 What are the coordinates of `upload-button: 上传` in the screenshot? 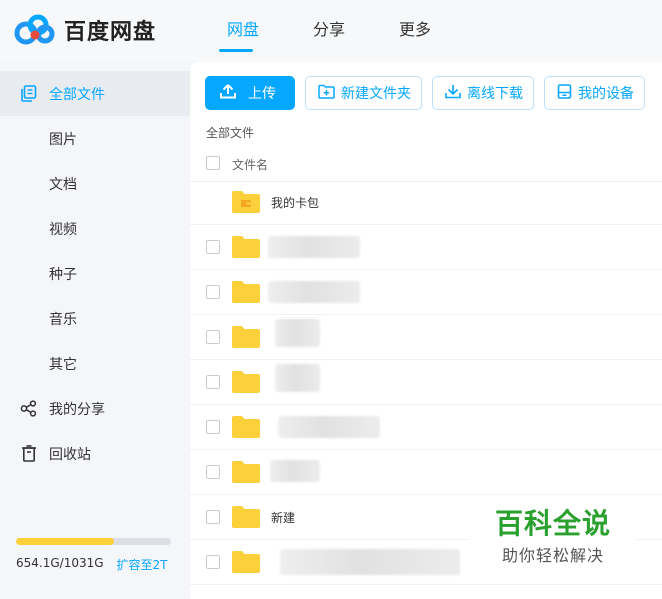 It's located at (250, 93).